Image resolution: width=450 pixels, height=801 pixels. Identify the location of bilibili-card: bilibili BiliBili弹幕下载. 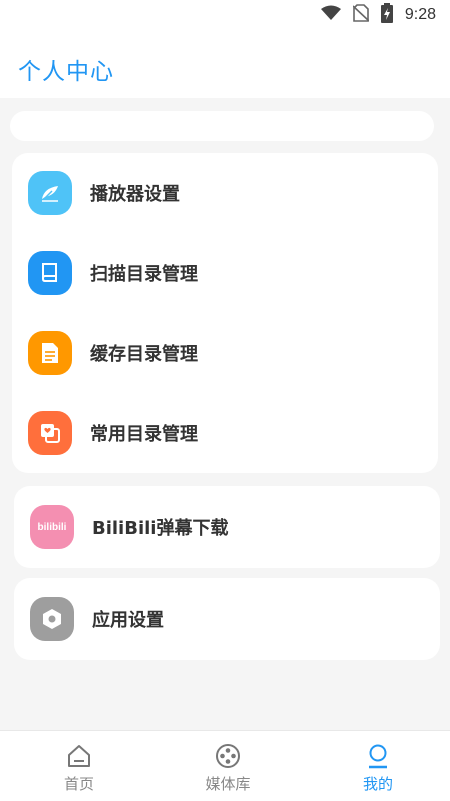
(227, 527).